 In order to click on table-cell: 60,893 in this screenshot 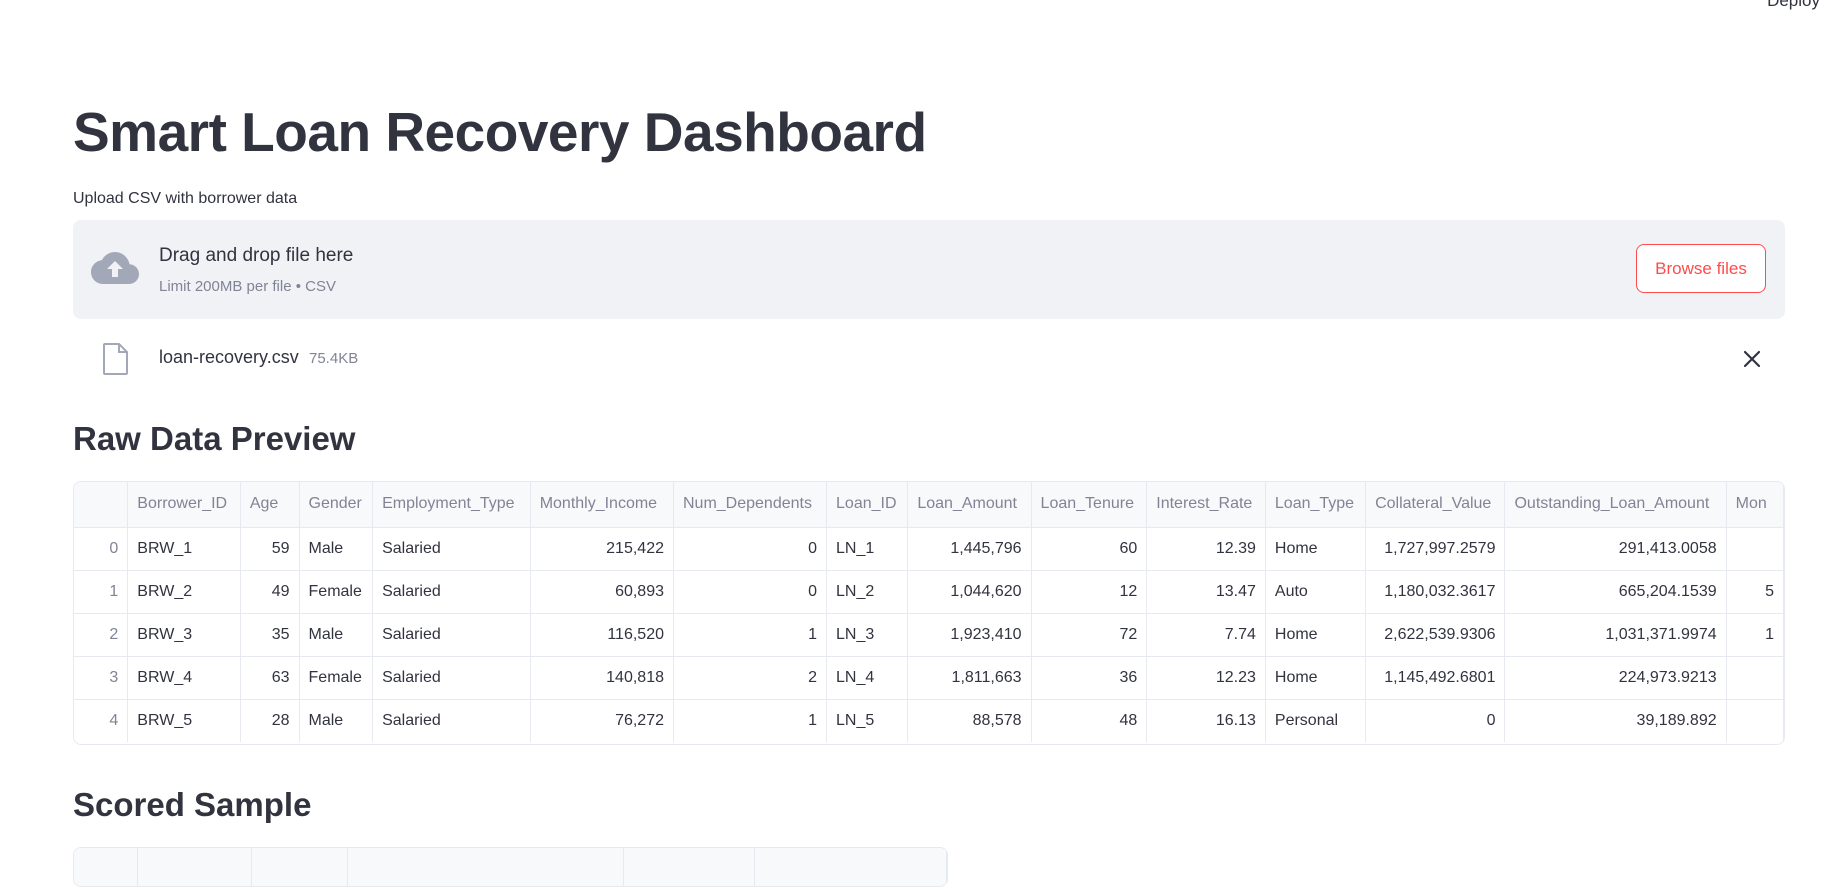, I will do `click(602, 592)`.